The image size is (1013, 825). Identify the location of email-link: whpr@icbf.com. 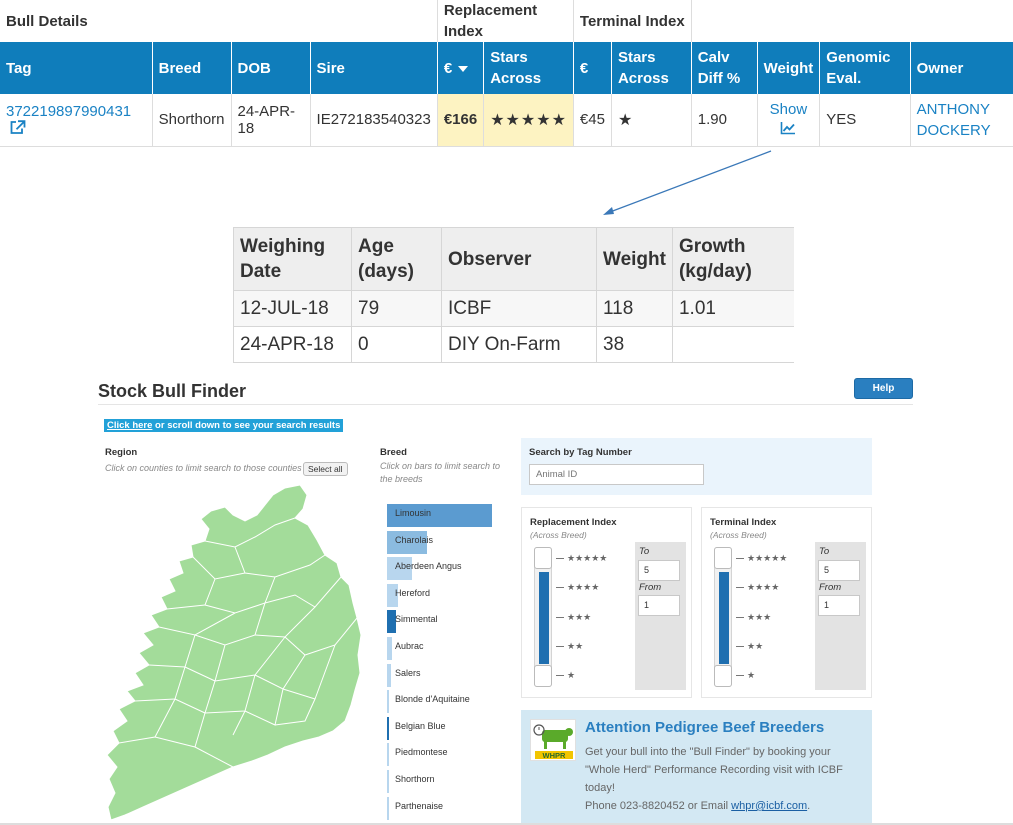
(769, 806).